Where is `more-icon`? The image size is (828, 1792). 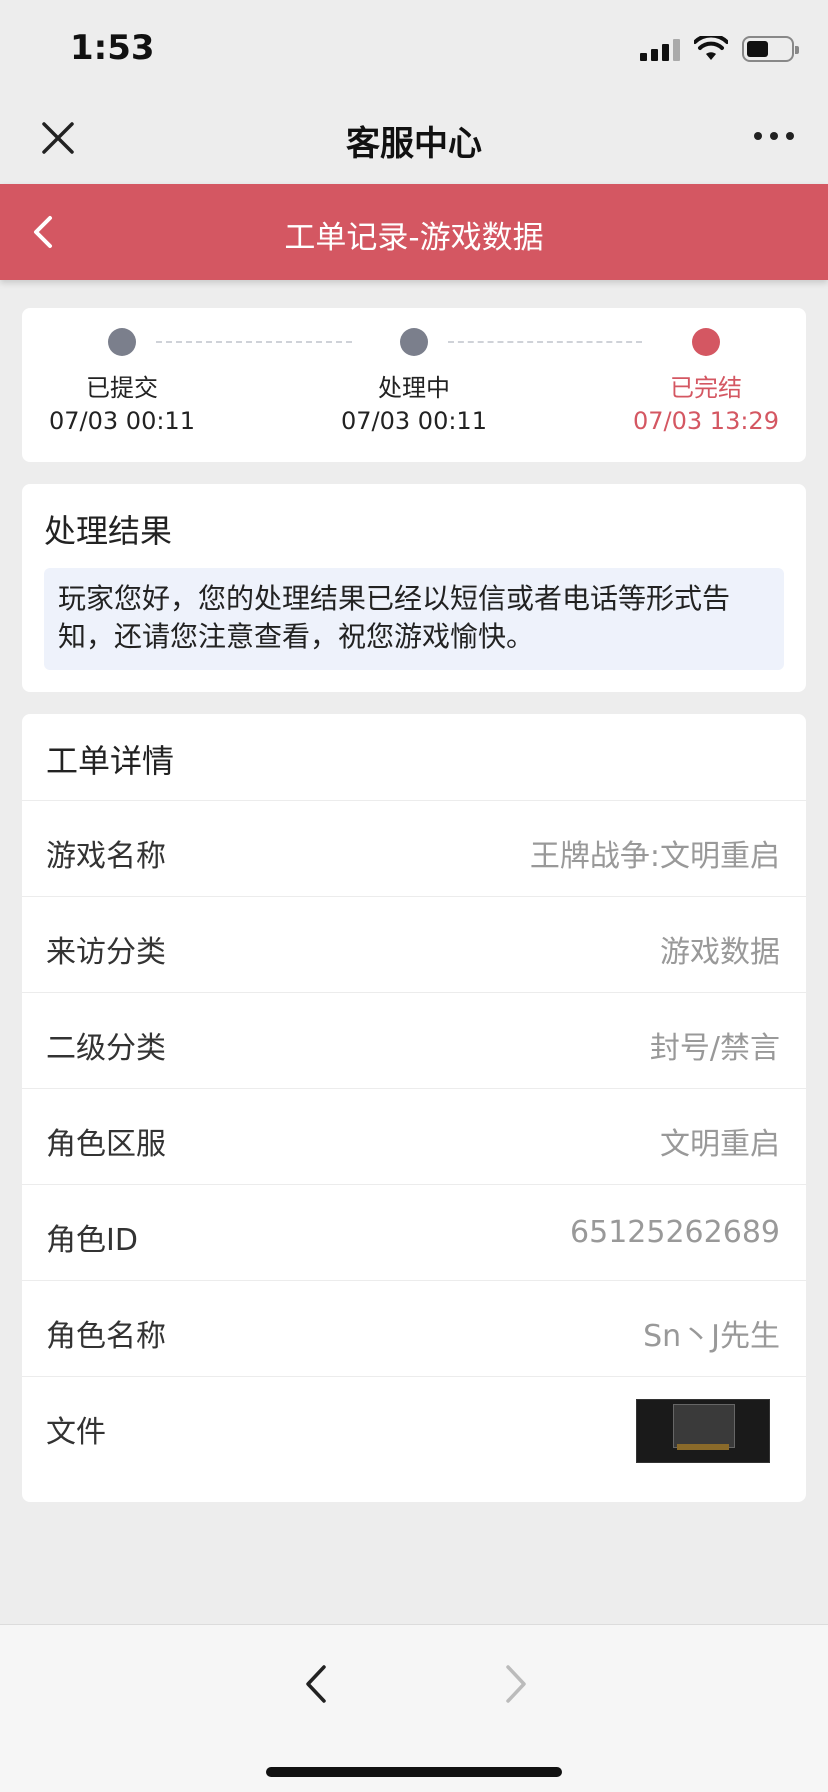 more-icon is located at coordinates (774, 136).